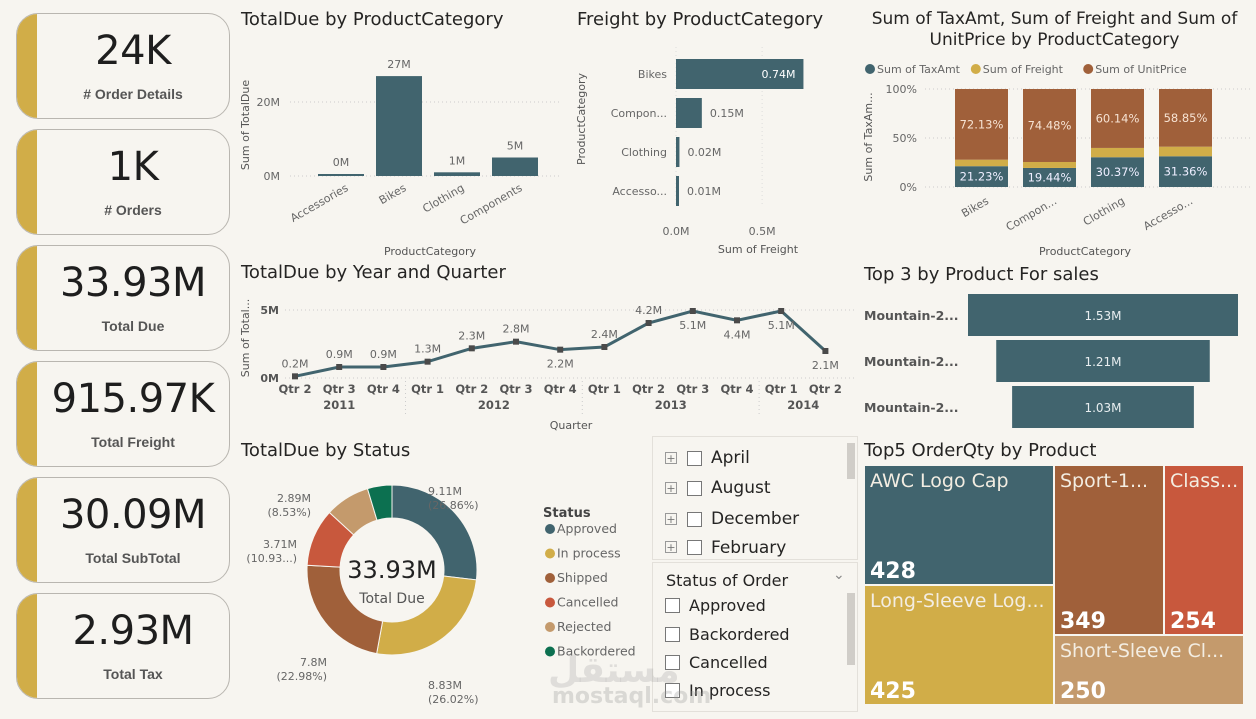 The height and width of the screenshot is (719, 1256). I want to click on month-label: December, so click(755, 519).